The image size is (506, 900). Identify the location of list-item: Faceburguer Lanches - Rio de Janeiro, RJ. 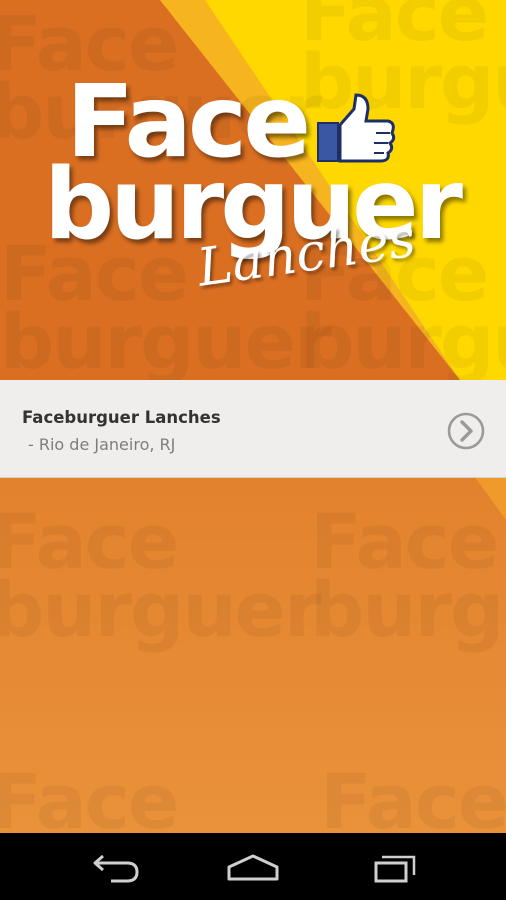
(253, 429).